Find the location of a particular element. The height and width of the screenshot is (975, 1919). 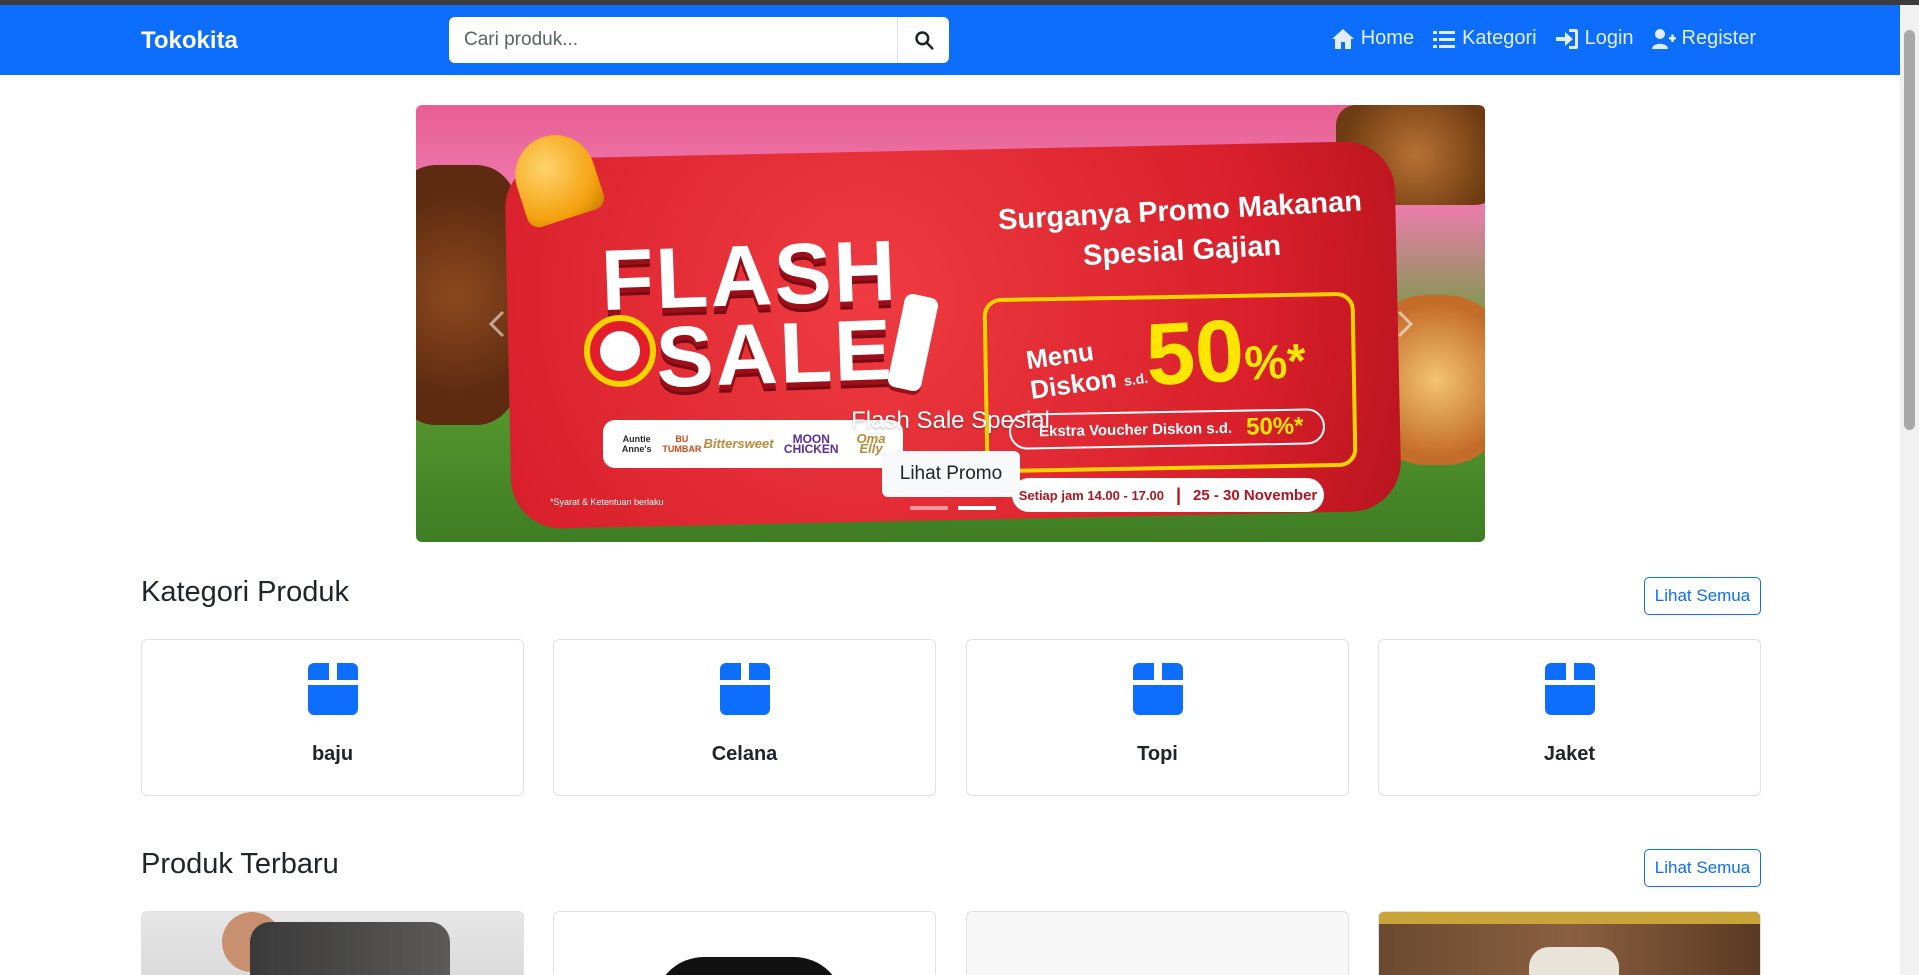

kategori-see-all-button: Lihat Semua is located at coordinates (1702, 596).